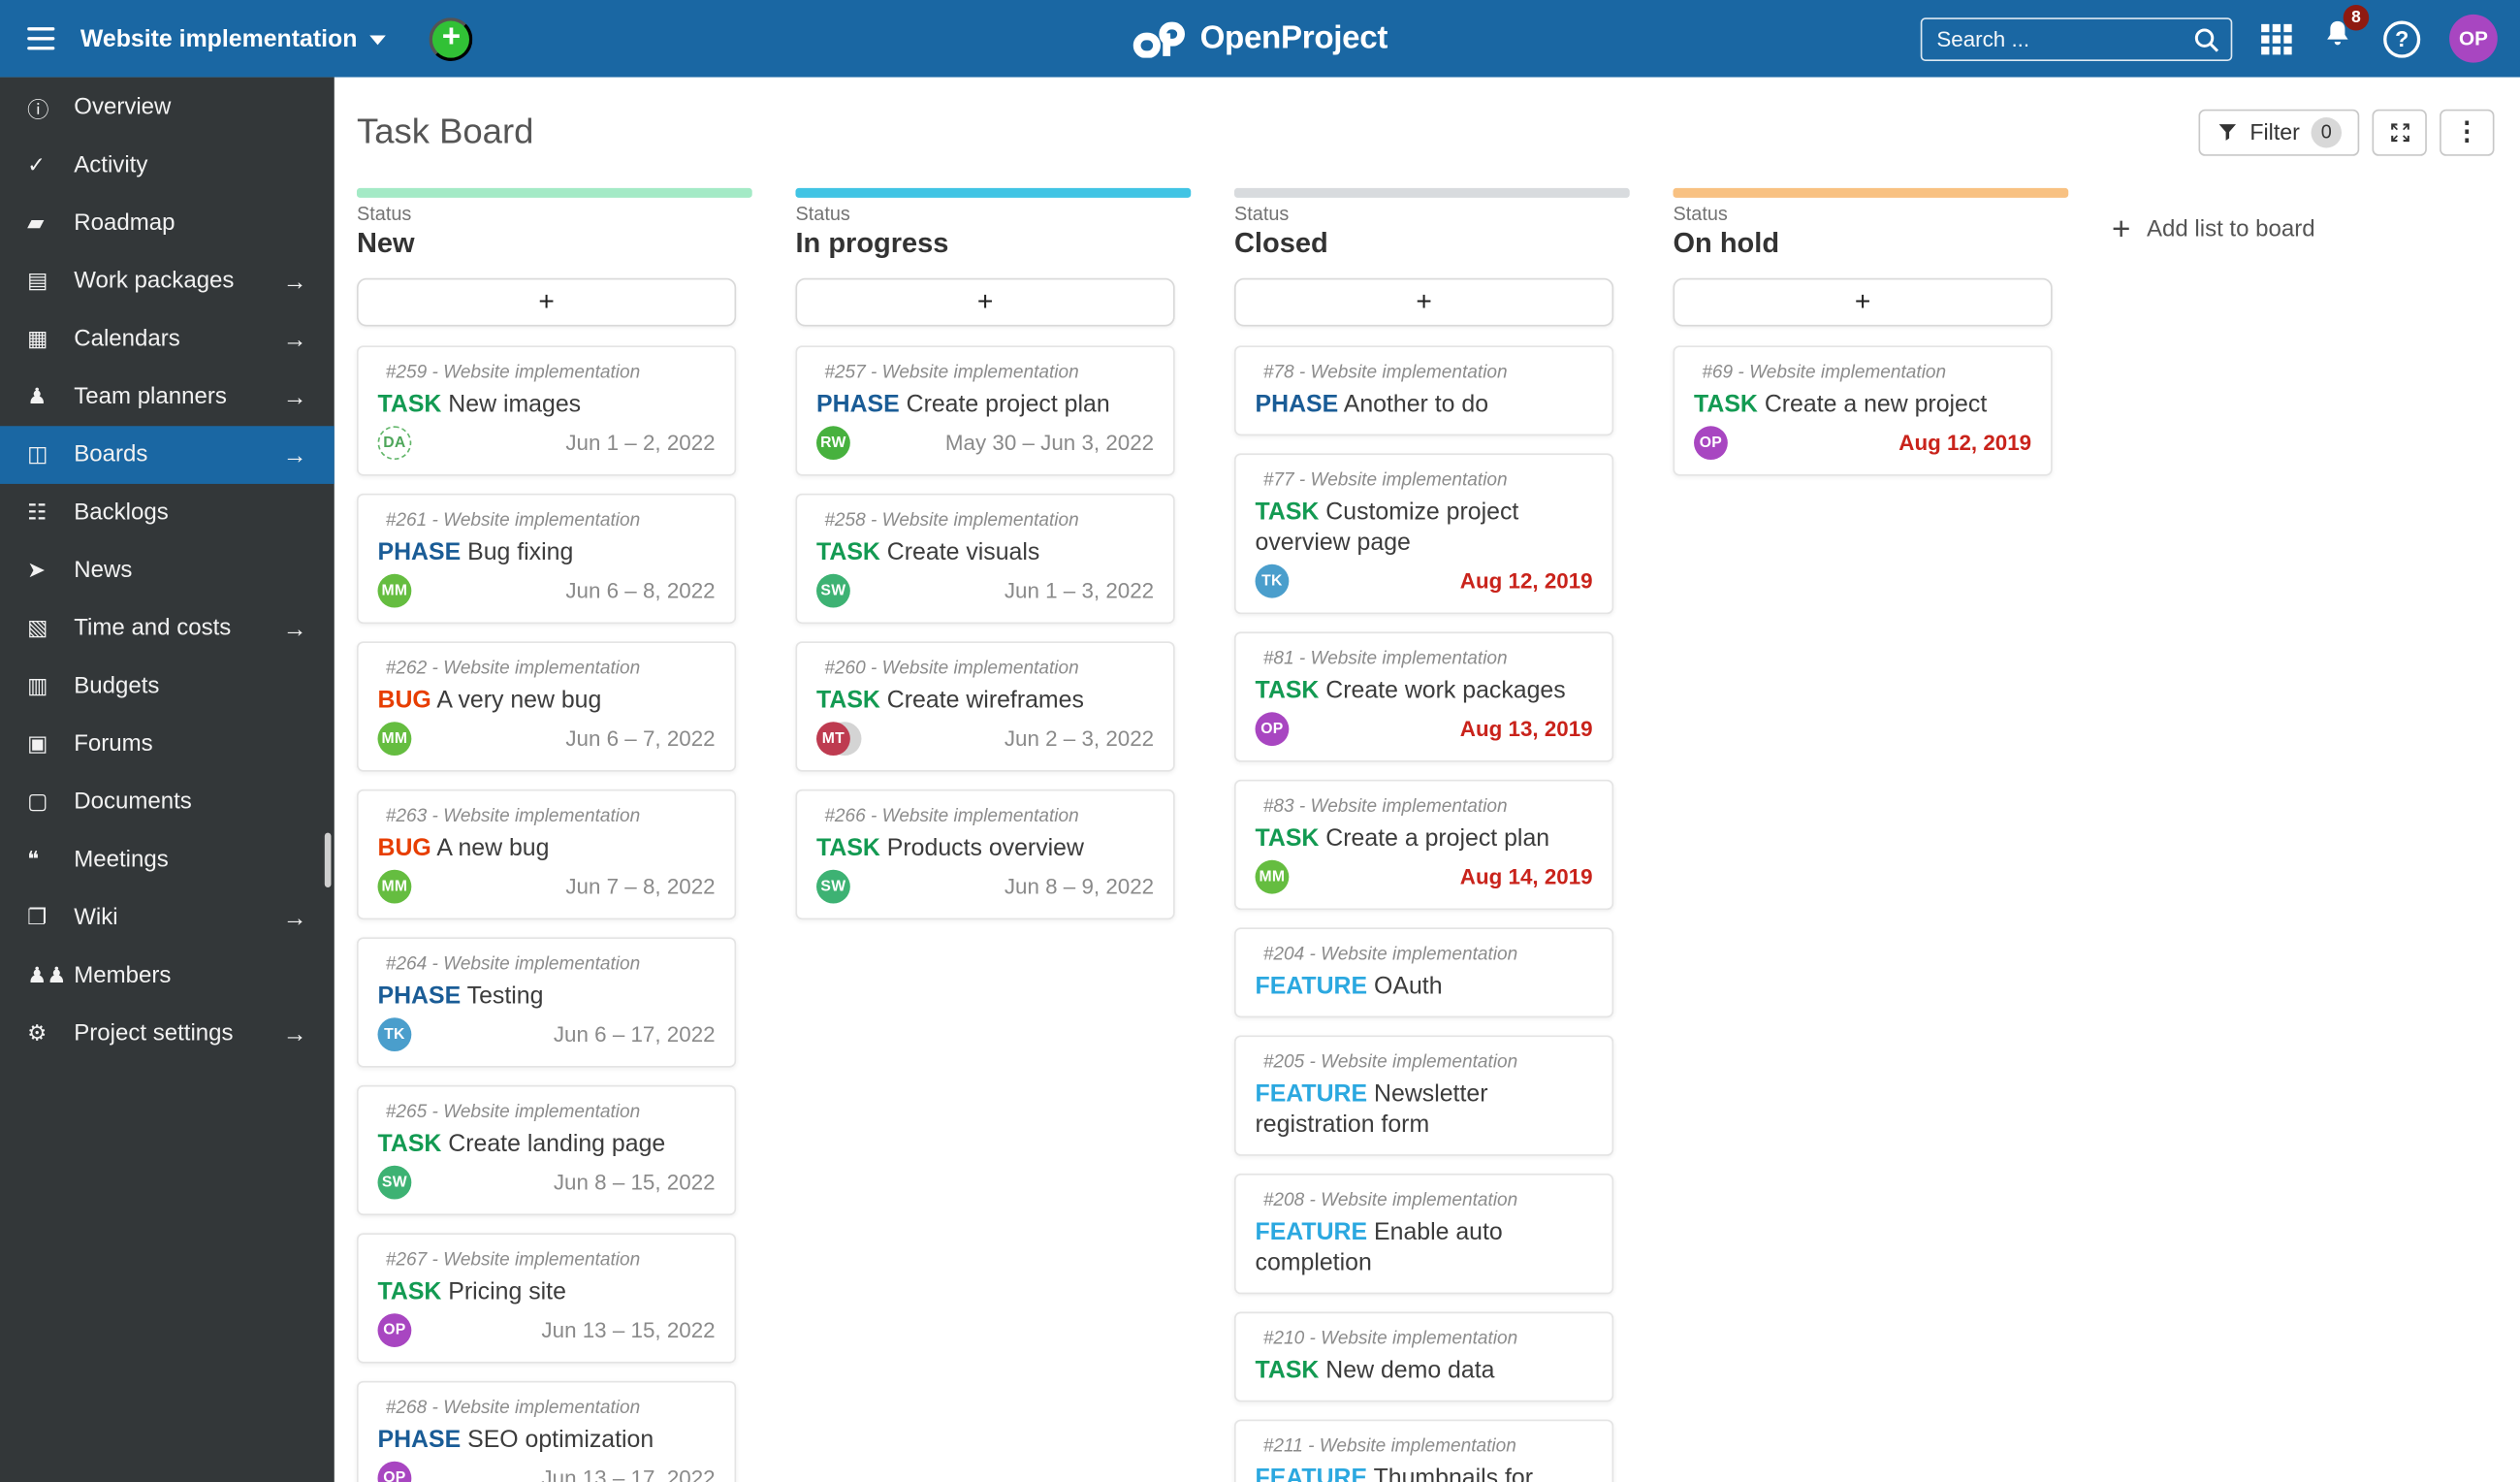 Image resolution: width=2520 pixels, height=1482 pixels. I want to click on card-due-date: Jun 13 – 17, 2022, so click(629, 1474).